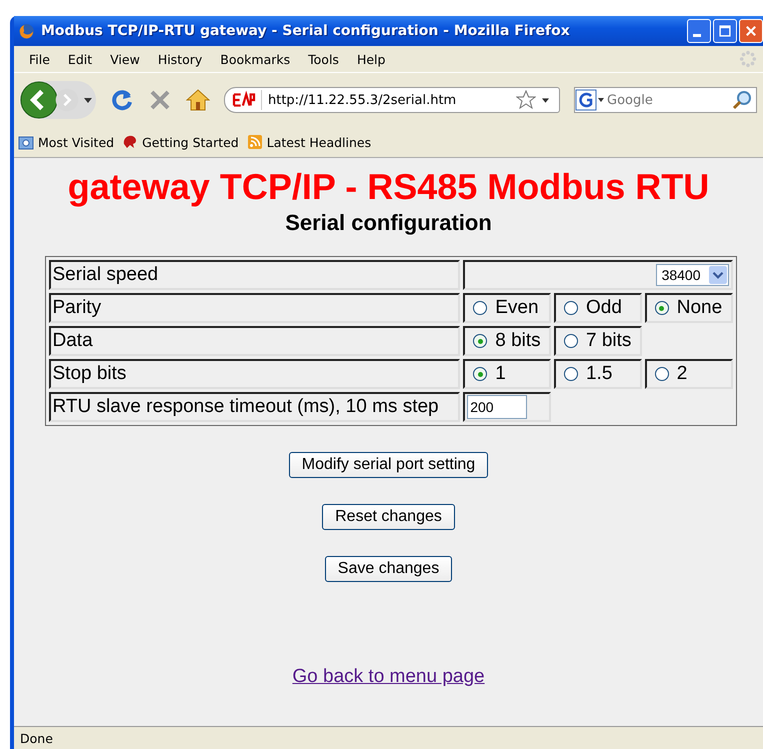 The width and height of the screenshot is (763, 749). What do you see at coordinates (742, 100) in the screenshot?
I see `search-icon` at bounding box center [742, 100].